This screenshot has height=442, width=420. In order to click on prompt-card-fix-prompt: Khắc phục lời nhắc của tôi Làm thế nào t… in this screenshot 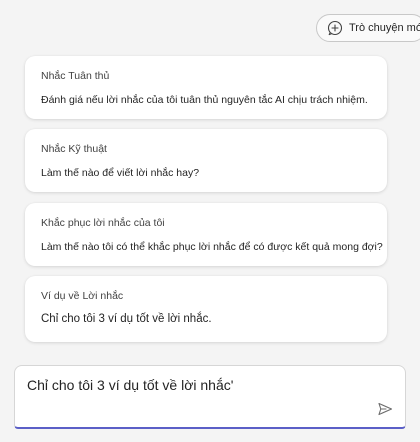, I will do `click(206, 234)`.